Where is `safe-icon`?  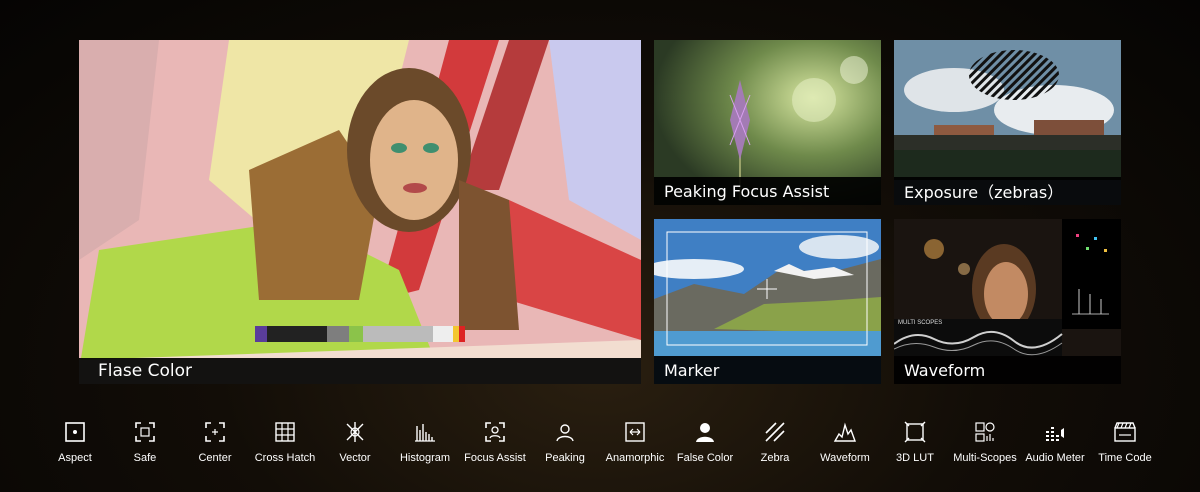 safe-icon is located at coordinates (145, 432).